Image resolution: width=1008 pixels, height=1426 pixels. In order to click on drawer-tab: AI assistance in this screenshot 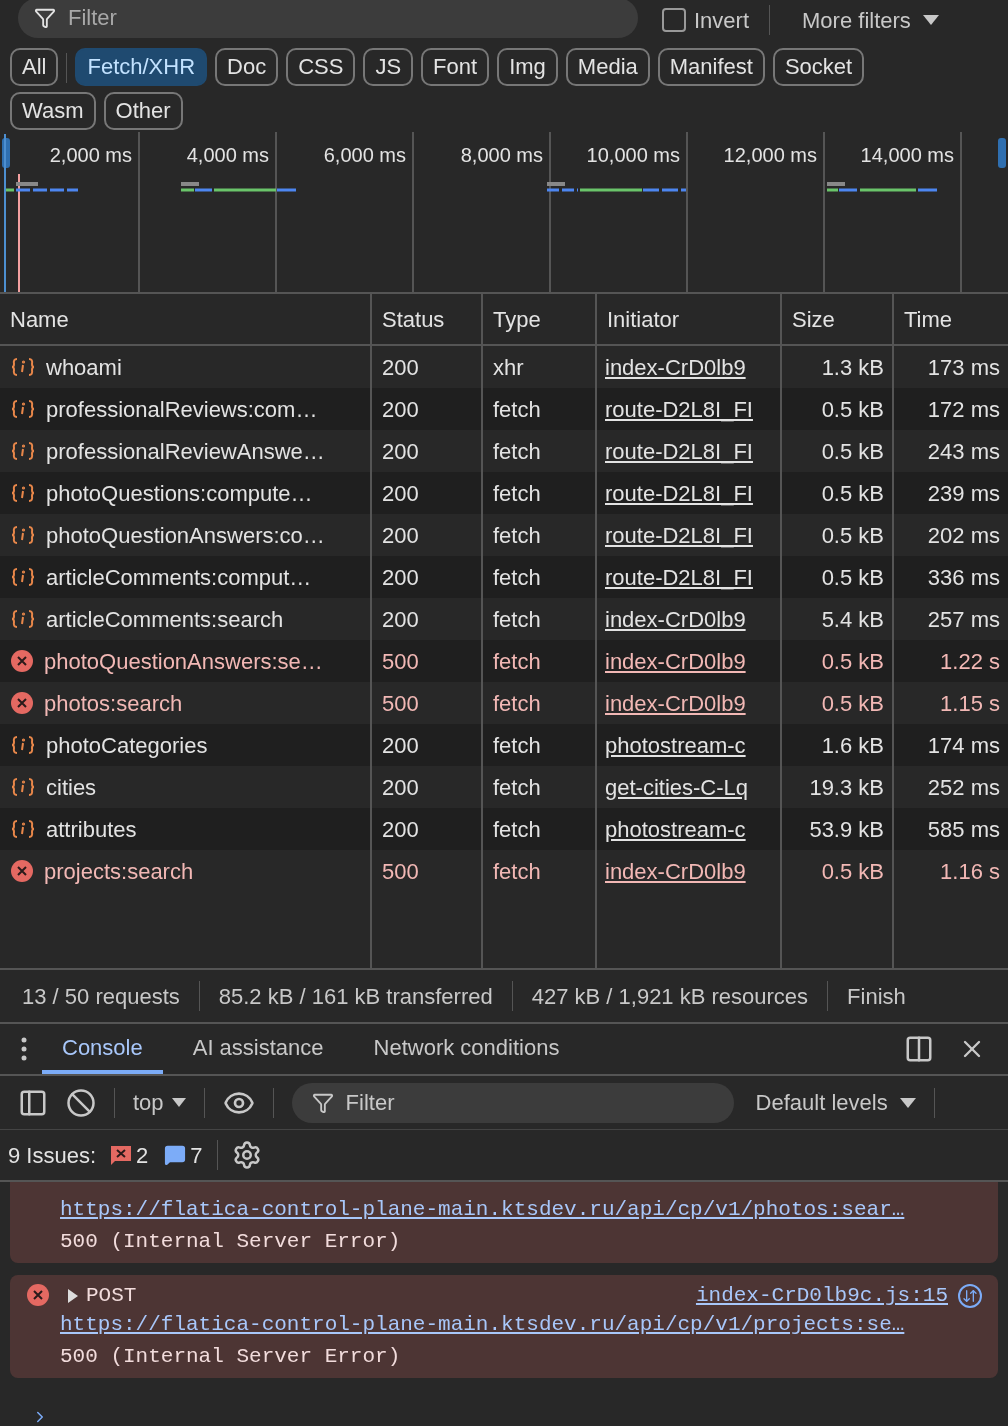, I will do `click(258, 1049)`.